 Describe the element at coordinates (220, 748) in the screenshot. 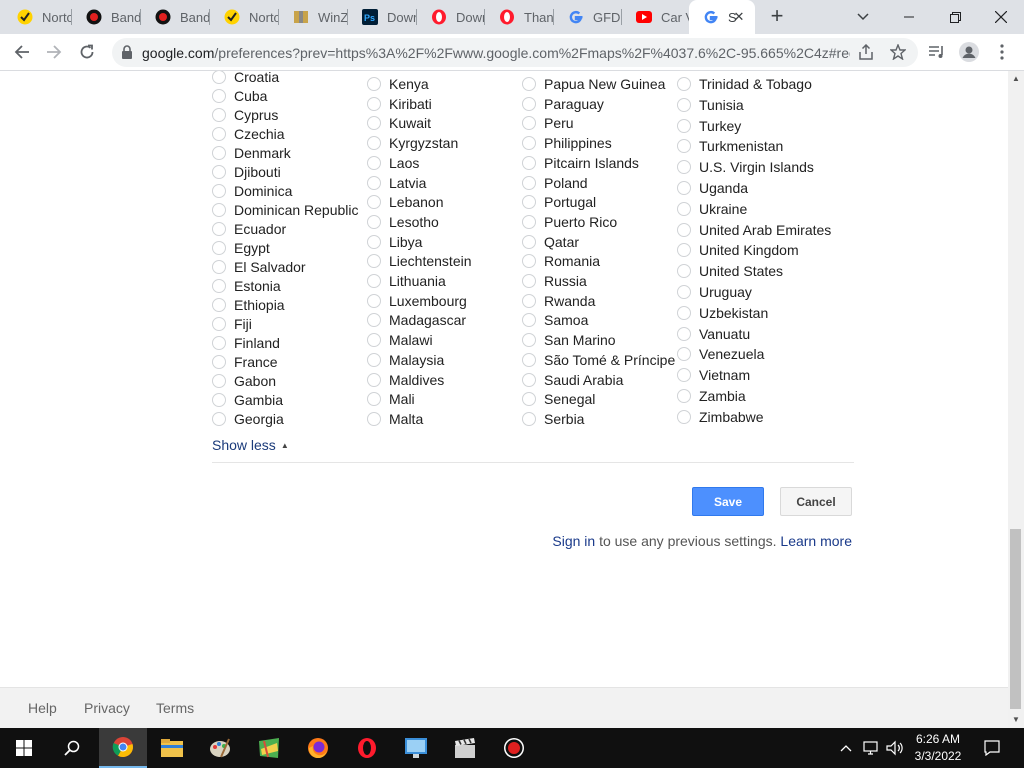

I see `taskbar-paint` at that location.